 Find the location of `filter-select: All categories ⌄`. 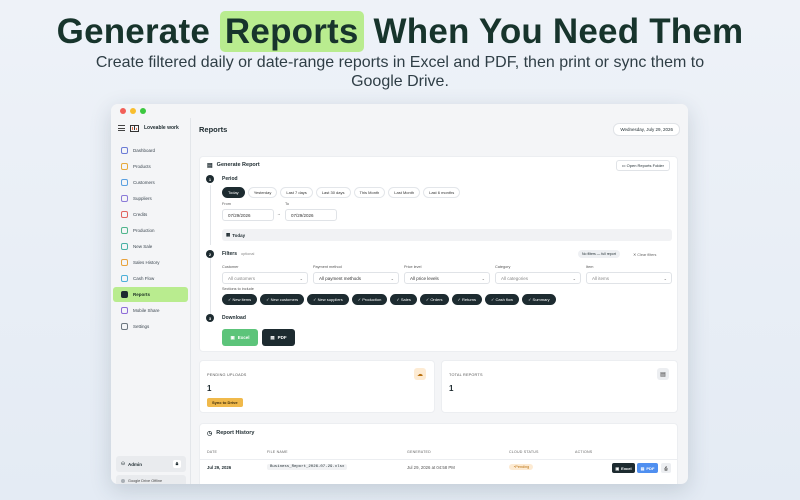

filter-select: All categories ⌄ is located at coordinates (538, 278).